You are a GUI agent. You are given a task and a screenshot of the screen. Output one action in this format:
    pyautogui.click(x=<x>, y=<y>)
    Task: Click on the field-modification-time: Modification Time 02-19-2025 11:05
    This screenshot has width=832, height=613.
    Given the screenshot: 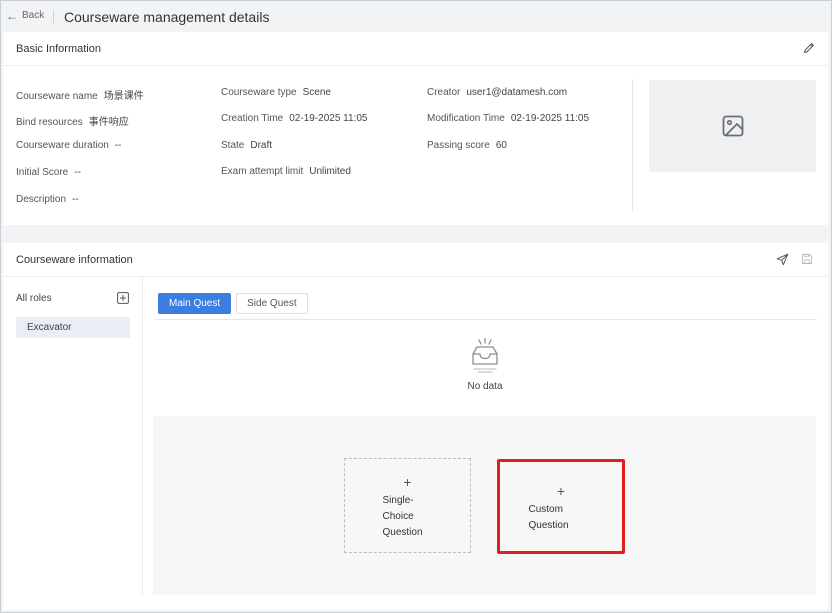 What is the action you would take?
    pyautogui.click(x=508, y=118)
    